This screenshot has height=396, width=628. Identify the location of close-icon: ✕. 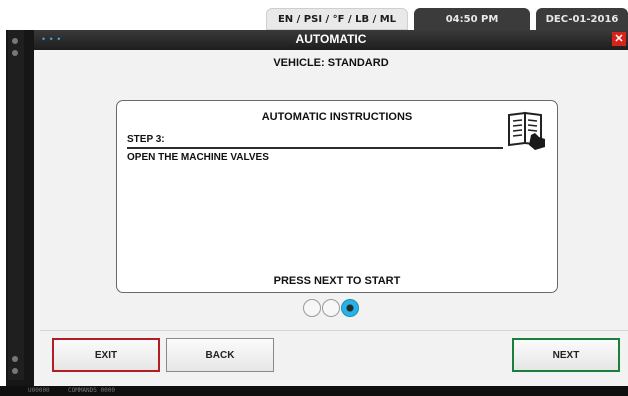
(619, 39).